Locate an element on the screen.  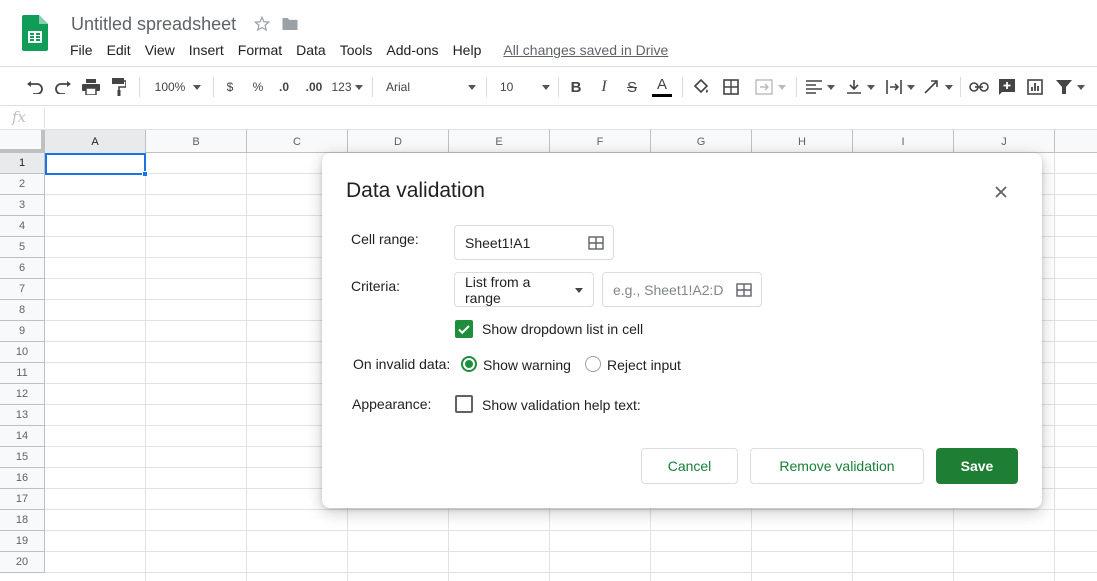
borders-icon is located at coordinates (731, 87).